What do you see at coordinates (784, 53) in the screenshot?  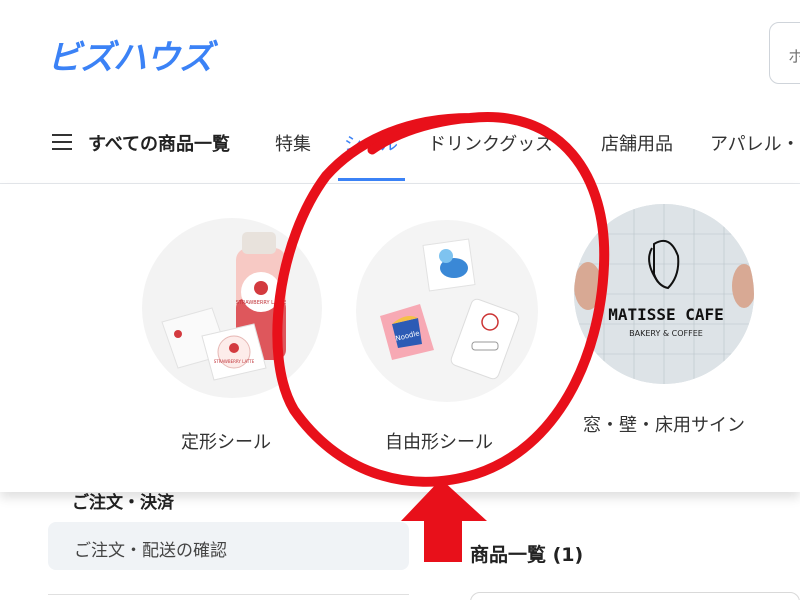 I see `search-input: ホ` at bounding box center [784, 53].